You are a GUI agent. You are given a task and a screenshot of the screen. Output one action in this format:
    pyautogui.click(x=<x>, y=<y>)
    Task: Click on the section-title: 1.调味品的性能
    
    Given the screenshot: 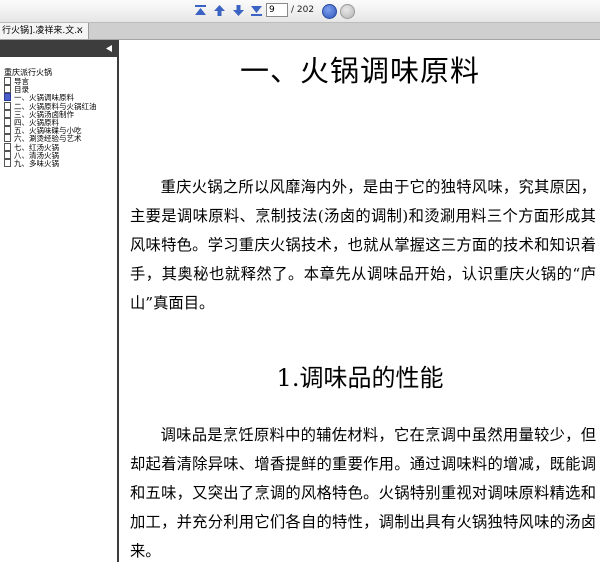 What is the action you would take?
    pyautogui.click(x=360, y=378)
    